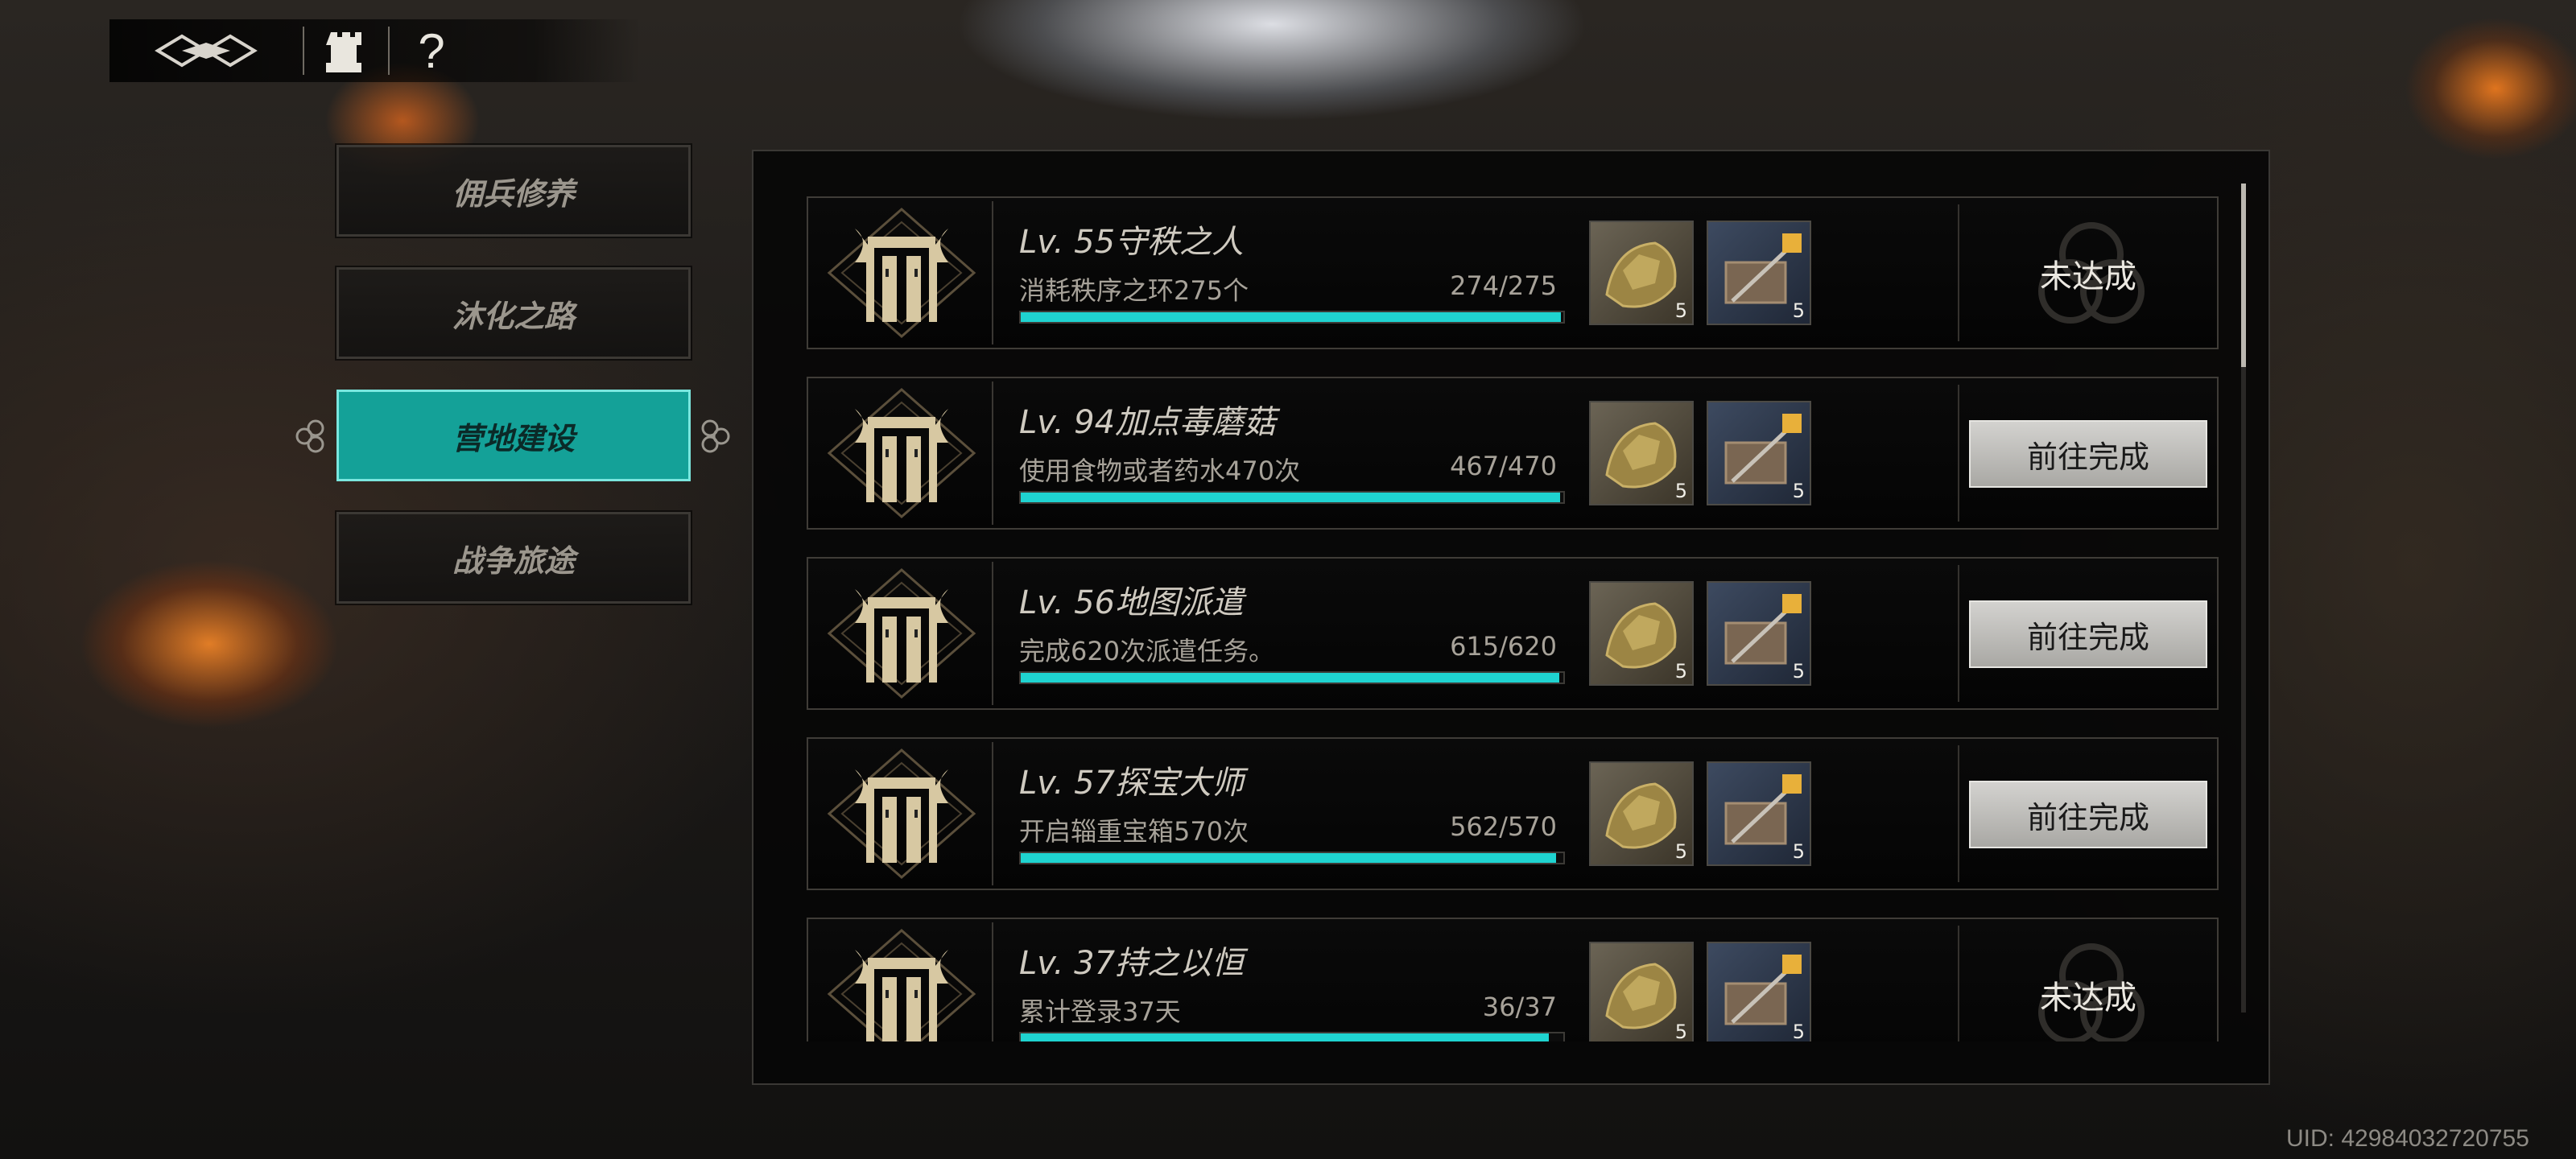  I want to click on task-row: Lv. 37持之以恒 累计登录37天 36/37 5 5 未达成, so click(1513, 979).